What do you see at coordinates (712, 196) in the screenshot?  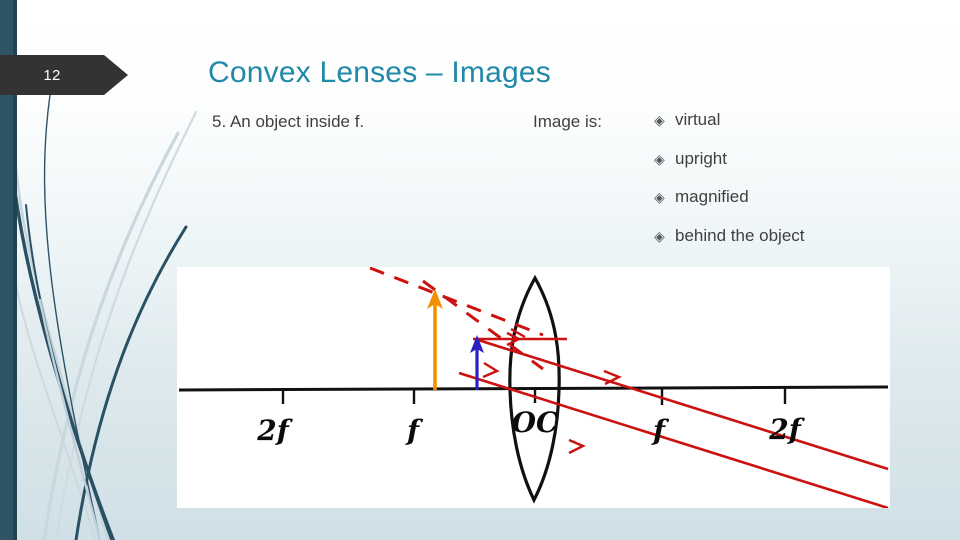 I see `list-item-label: magnified` at bounding box center [712, 196].